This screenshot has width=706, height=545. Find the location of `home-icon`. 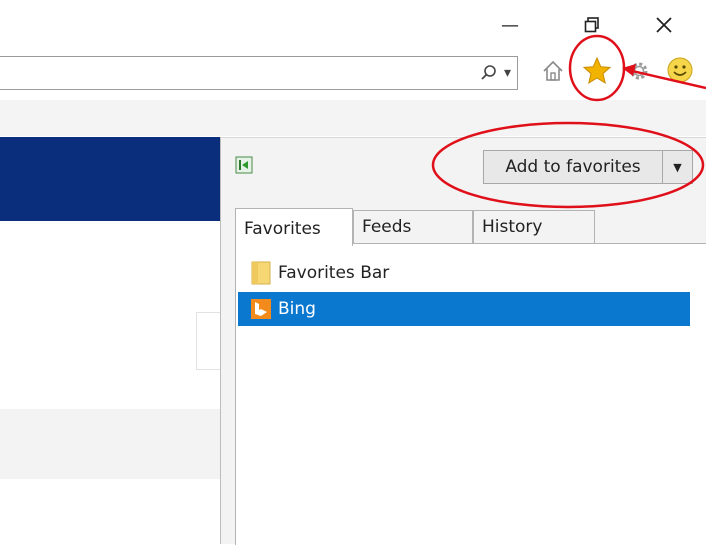

home-icon is located at coordinates (553, 70).